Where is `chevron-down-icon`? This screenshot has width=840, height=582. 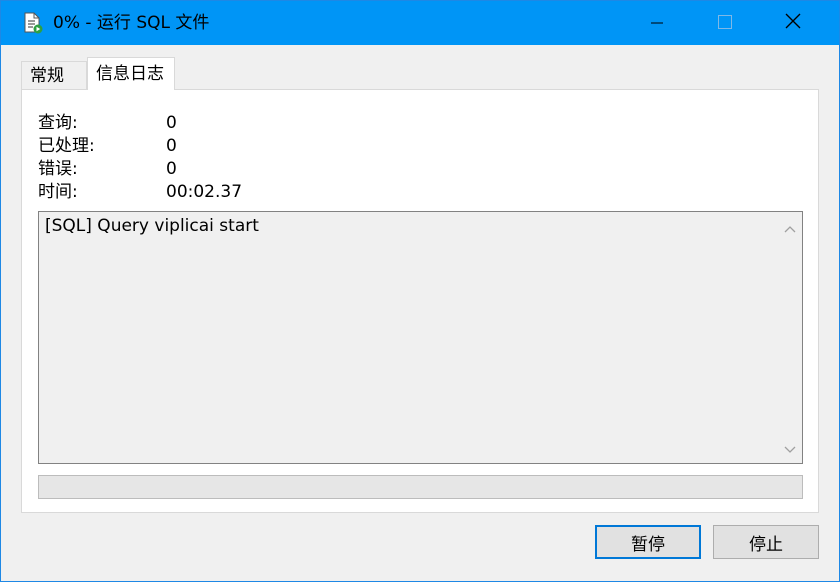 chevron-down-icon is located at coordinates (790, 448).